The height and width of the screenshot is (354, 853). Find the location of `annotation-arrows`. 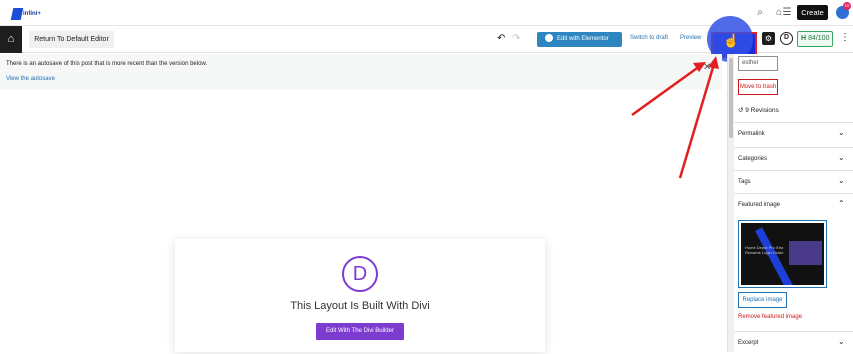

annotation-arrows is located at coordinates (675, 117).